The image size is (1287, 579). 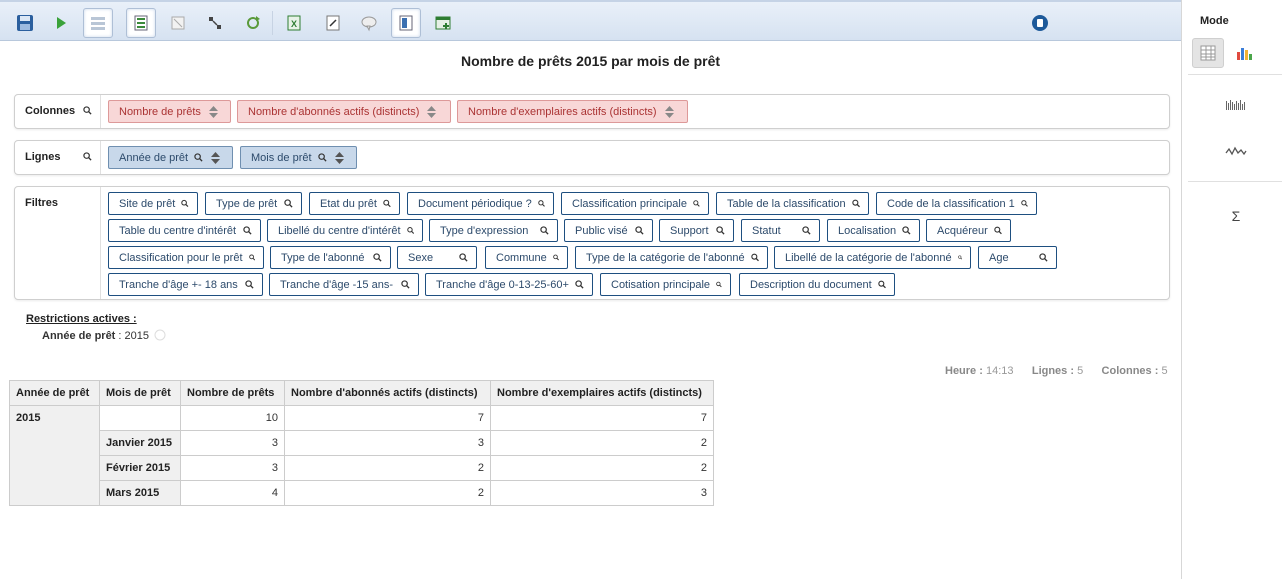 I want to click on hierarchy-icon, so click(x=141, y=23).